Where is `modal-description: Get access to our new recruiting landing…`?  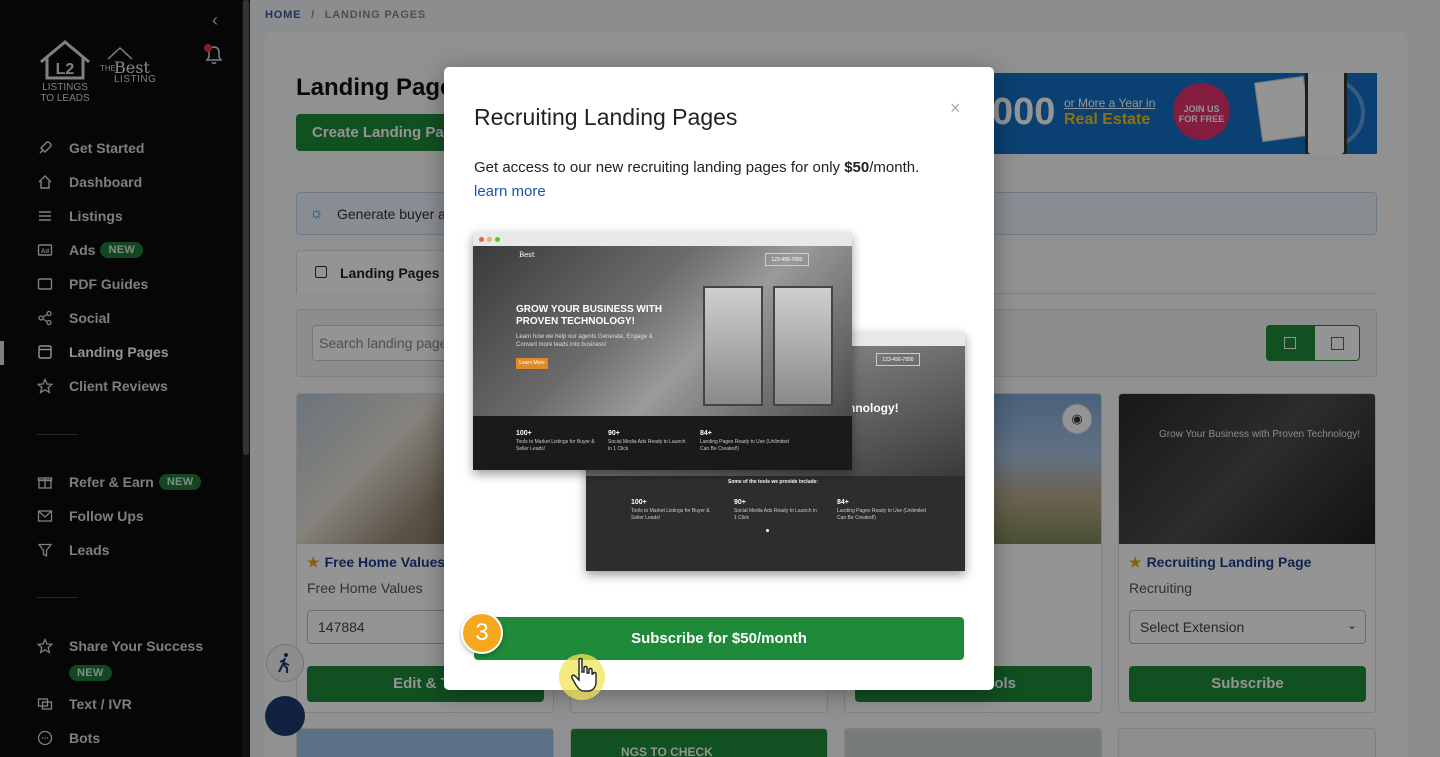 modal-description: Get access to our new recruiting landing… is located at coordinates (721, 180).